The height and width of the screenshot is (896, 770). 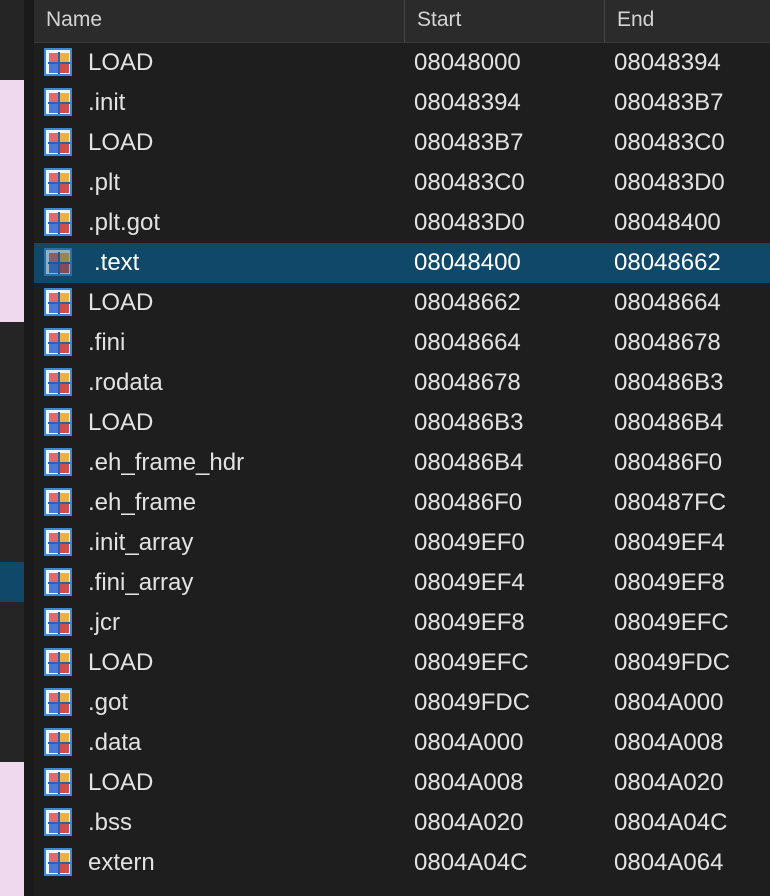 What do you see at coordinates (115, 742) in the screenshot?
I see `segment-name: .data` at bounding box center [115, 742].